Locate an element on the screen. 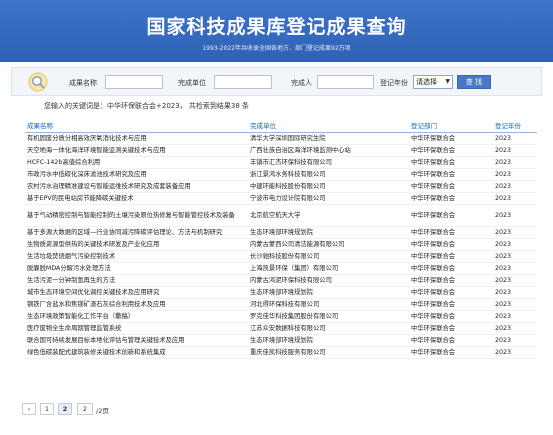  cell-unit: 重庆佳凯科技服务有限公司 is located at coordinates (328, 352).